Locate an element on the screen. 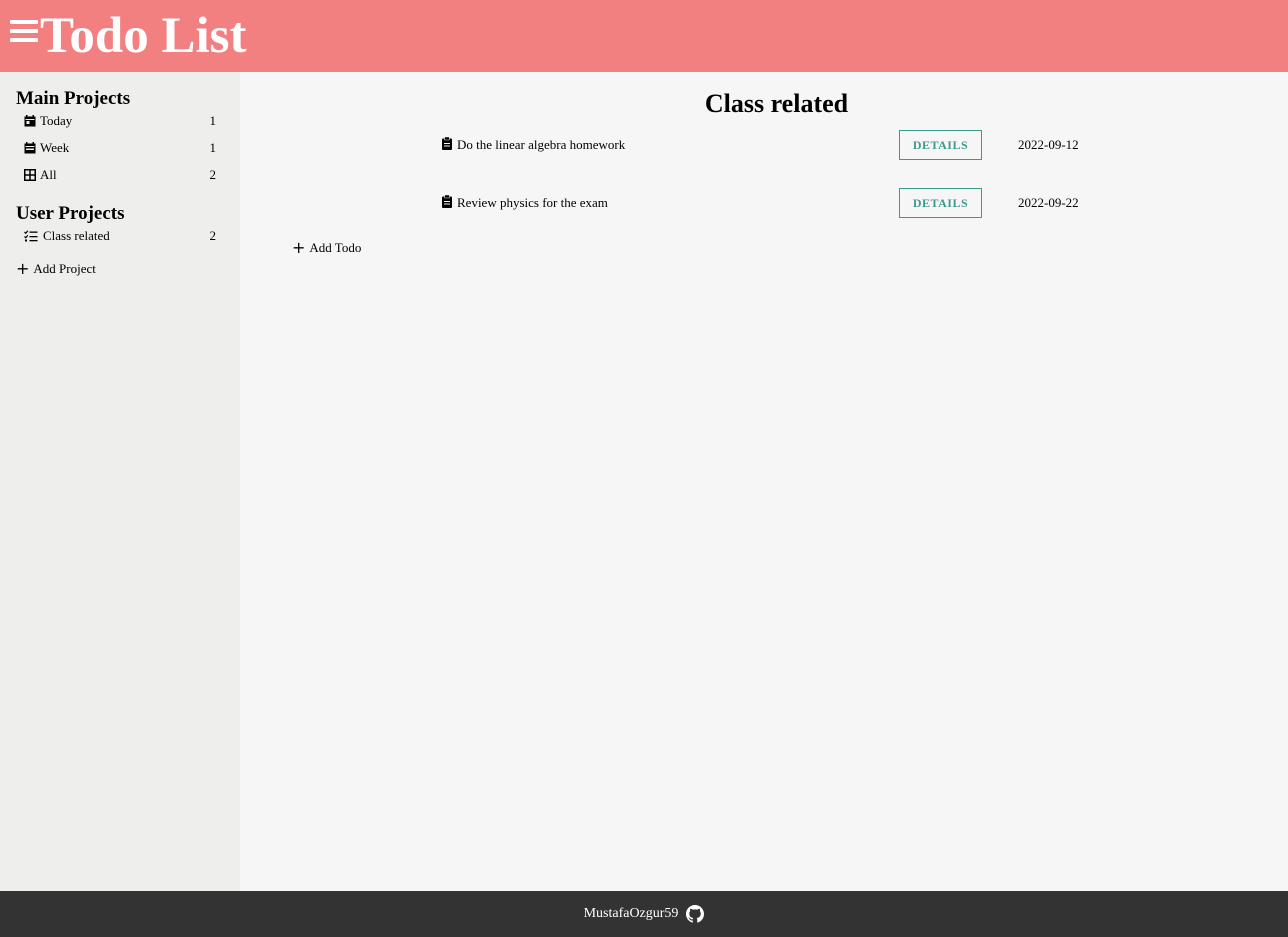 The height and width of the screenshot is (937, 1288). sidebar-item-label: All is located at coordinates (48, 174).